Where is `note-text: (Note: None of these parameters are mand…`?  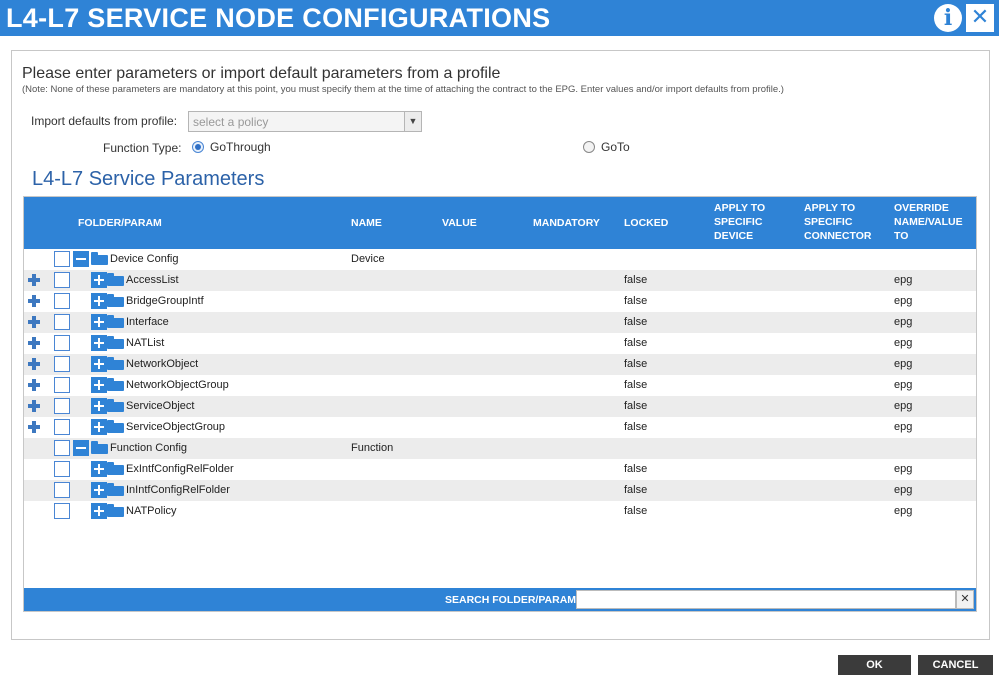 note-text: (Note: None of these parameters are mand… is located at coordinates (403, 89).